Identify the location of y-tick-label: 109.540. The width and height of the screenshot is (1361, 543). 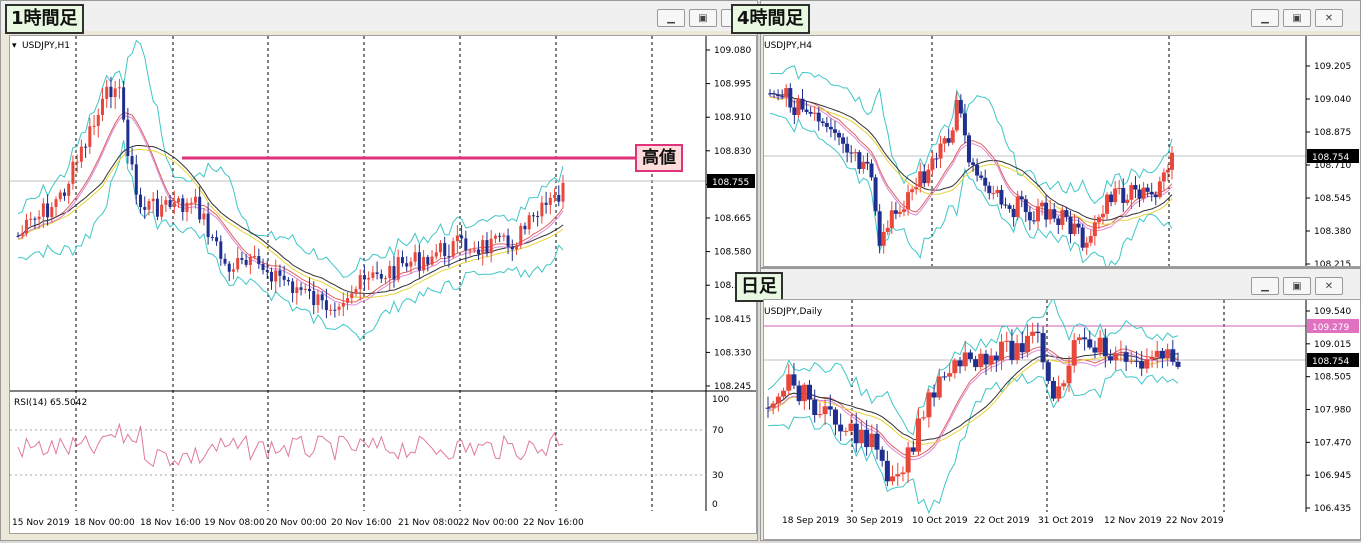
(1332, 312).